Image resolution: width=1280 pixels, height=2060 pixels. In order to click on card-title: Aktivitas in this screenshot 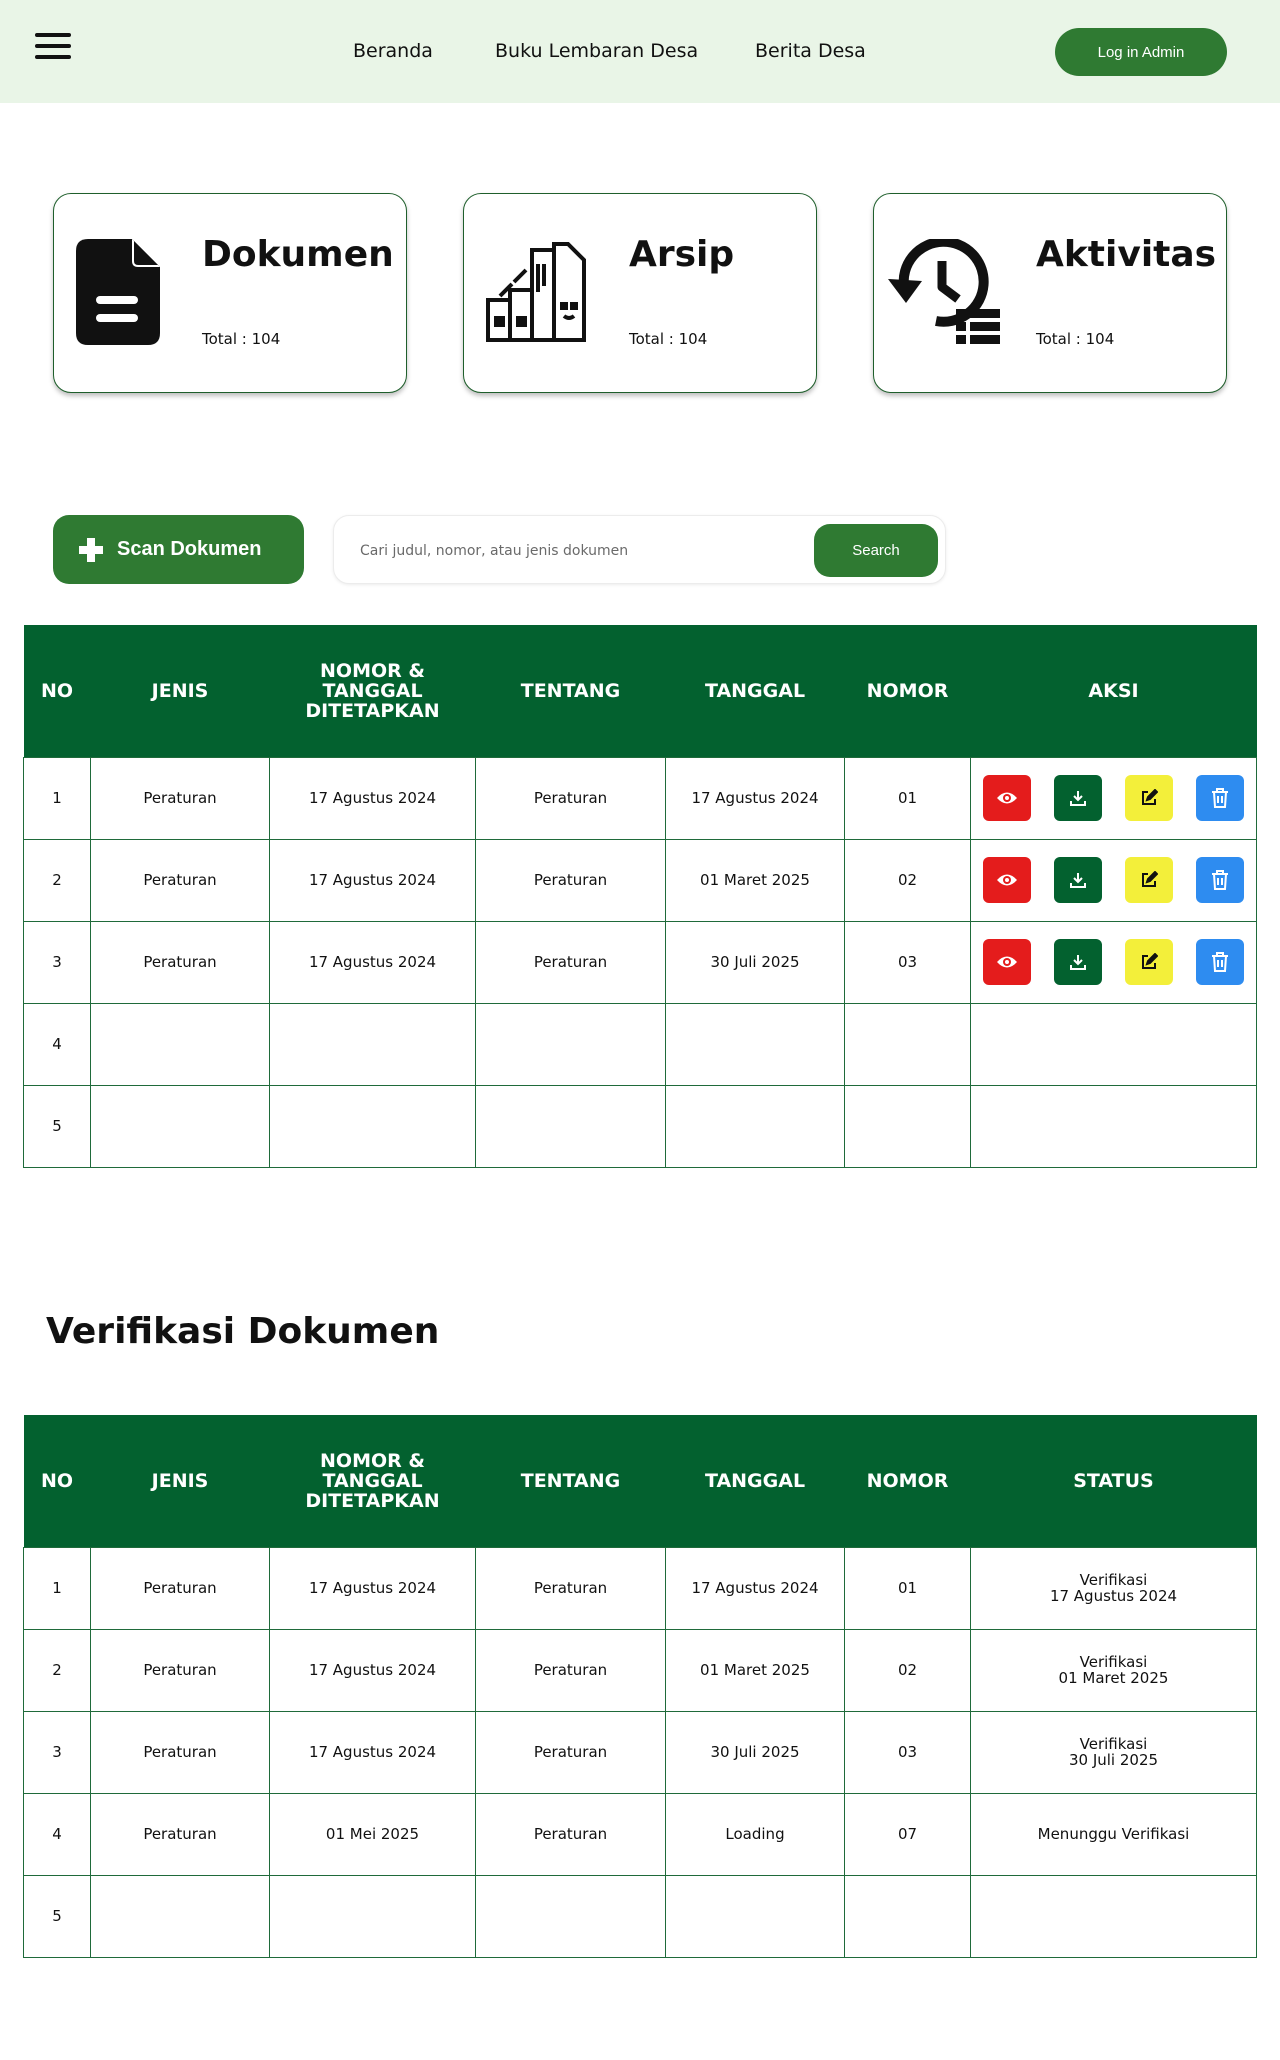, I will do `click(1126, 254)`.